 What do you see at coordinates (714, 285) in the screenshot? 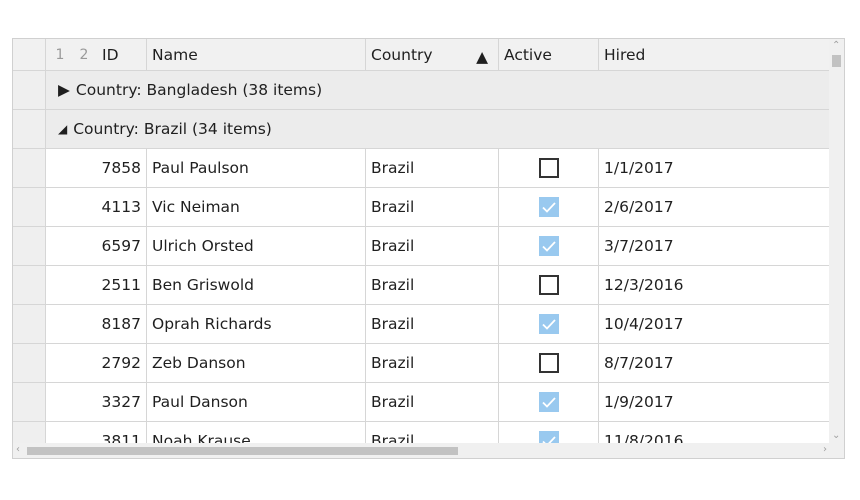
I see `cell-hired: 12/3/2016` at bounding box center [714, 285].